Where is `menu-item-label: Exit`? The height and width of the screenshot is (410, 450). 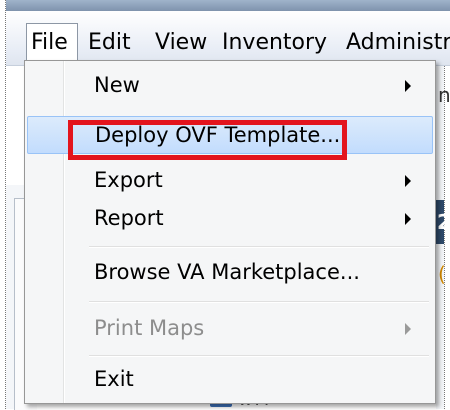
menu-item-label: Exit is located at coordinates (114, 379).